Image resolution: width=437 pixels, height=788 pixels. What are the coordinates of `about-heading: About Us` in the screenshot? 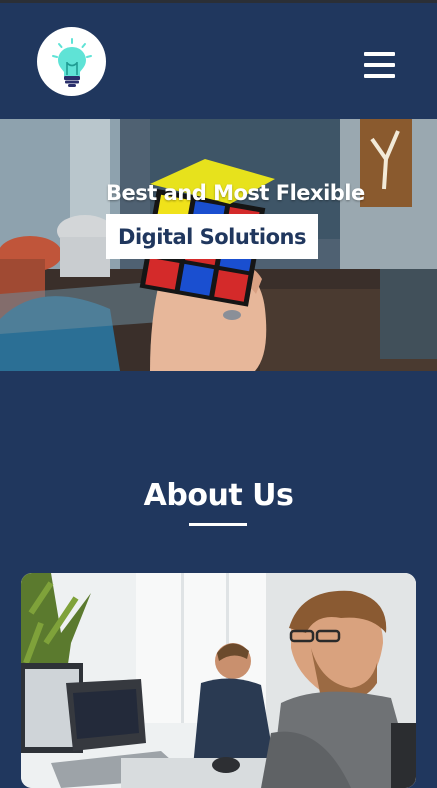 It's located at (218, 495).